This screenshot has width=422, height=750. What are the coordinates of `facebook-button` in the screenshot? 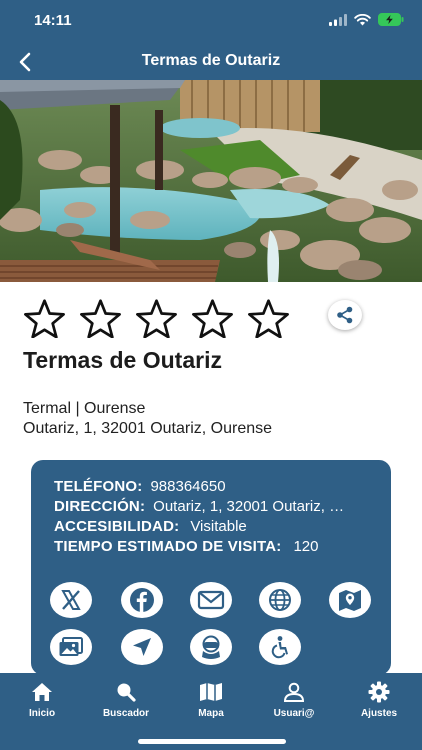 It's located at (142, 600).